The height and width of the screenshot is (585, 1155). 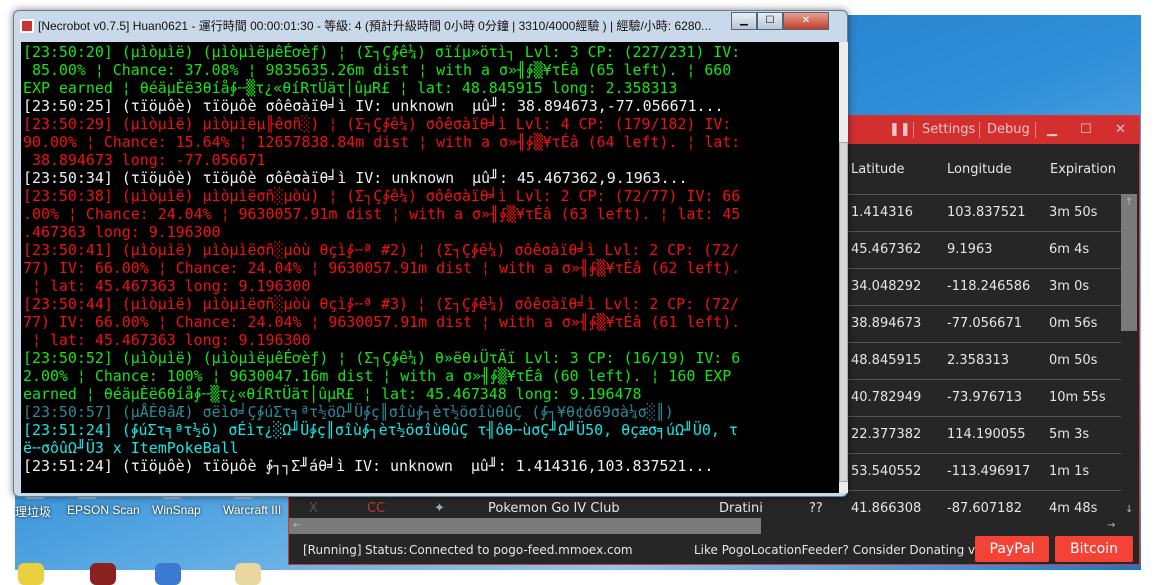 What do you see at coordinates (103, 510) in the screenshot?
I see `desktop-icon-label: EPSON Scan` at bounding box center [103, 510].